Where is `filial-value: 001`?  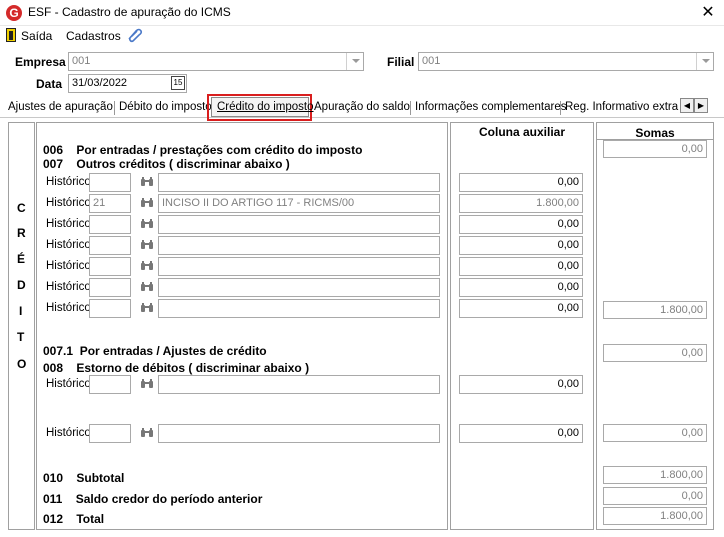 filial-value: 001 is located at coordinates (431, 61).